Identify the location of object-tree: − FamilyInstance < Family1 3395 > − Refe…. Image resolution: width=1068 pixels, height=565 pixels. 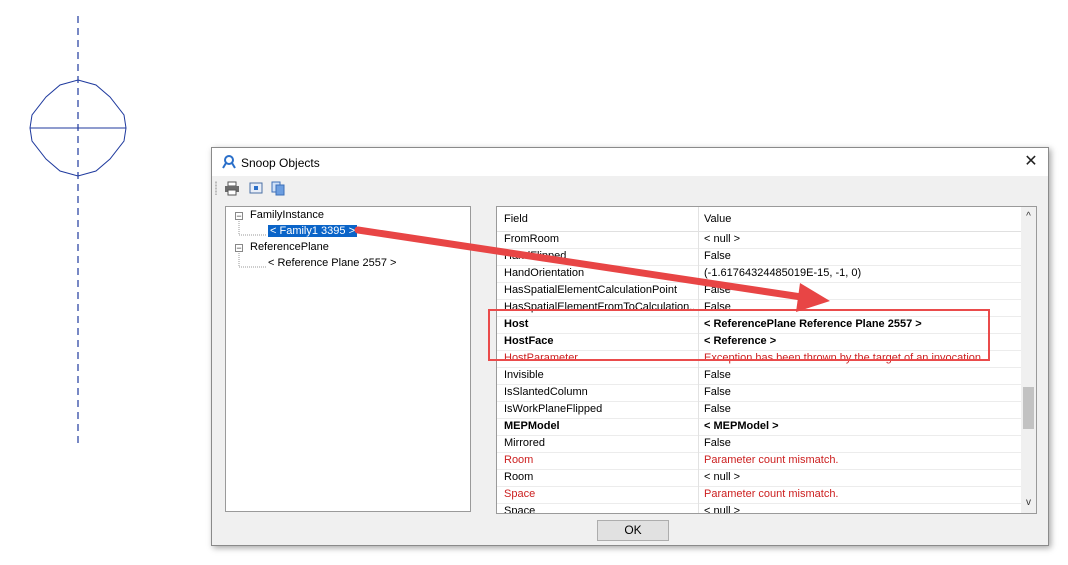
(348, 359).